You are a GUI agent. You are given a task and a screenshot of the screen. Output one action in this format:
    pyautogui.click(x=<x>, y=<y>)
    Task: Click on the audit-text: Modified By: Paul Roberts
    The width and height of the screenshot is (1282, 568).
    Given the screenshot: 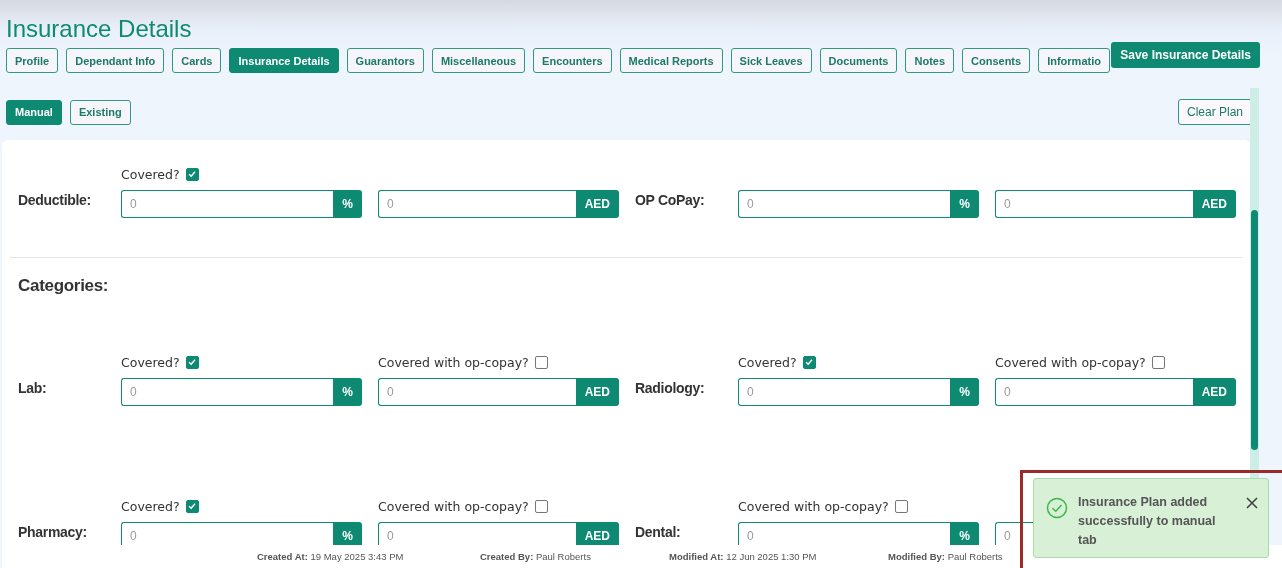 What is the action you would take?
    pyautogui.click(x=946, y=556)
    